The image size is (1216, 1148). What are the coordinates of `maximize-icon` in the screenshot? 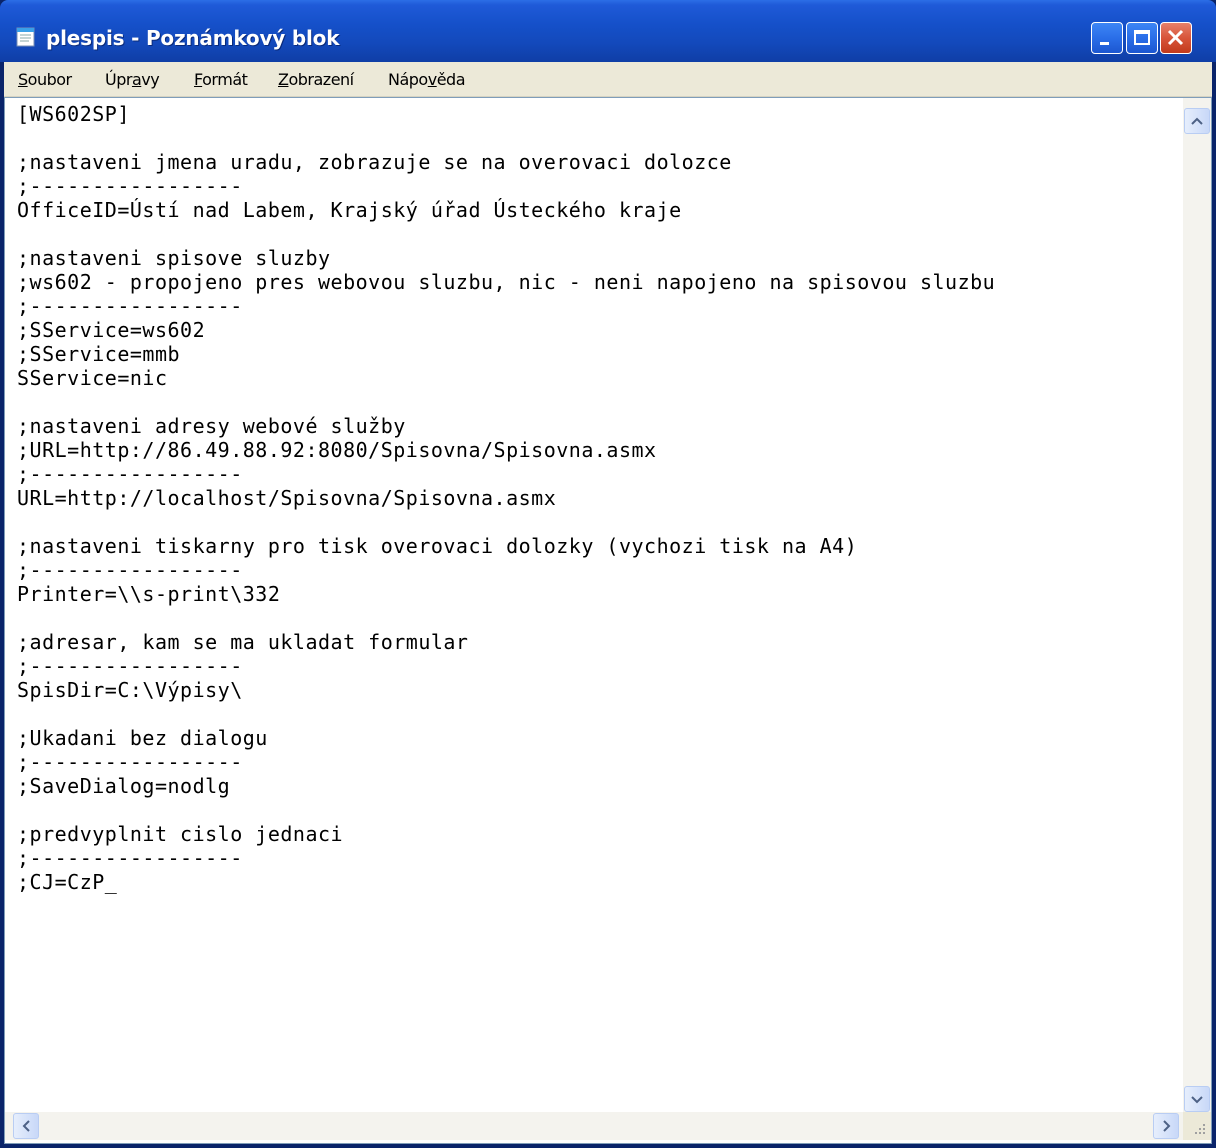 It's located at (1142, 37).